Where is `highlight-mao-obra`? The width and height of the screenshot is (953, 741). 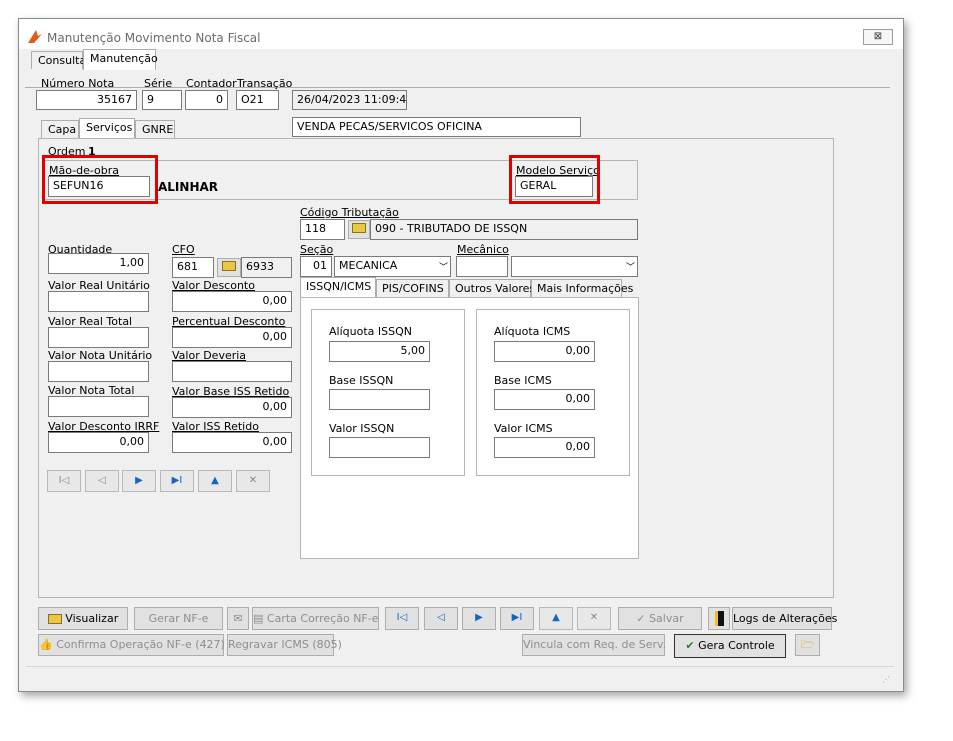
highlight-mao-obra is located at coordinates (100, 179).